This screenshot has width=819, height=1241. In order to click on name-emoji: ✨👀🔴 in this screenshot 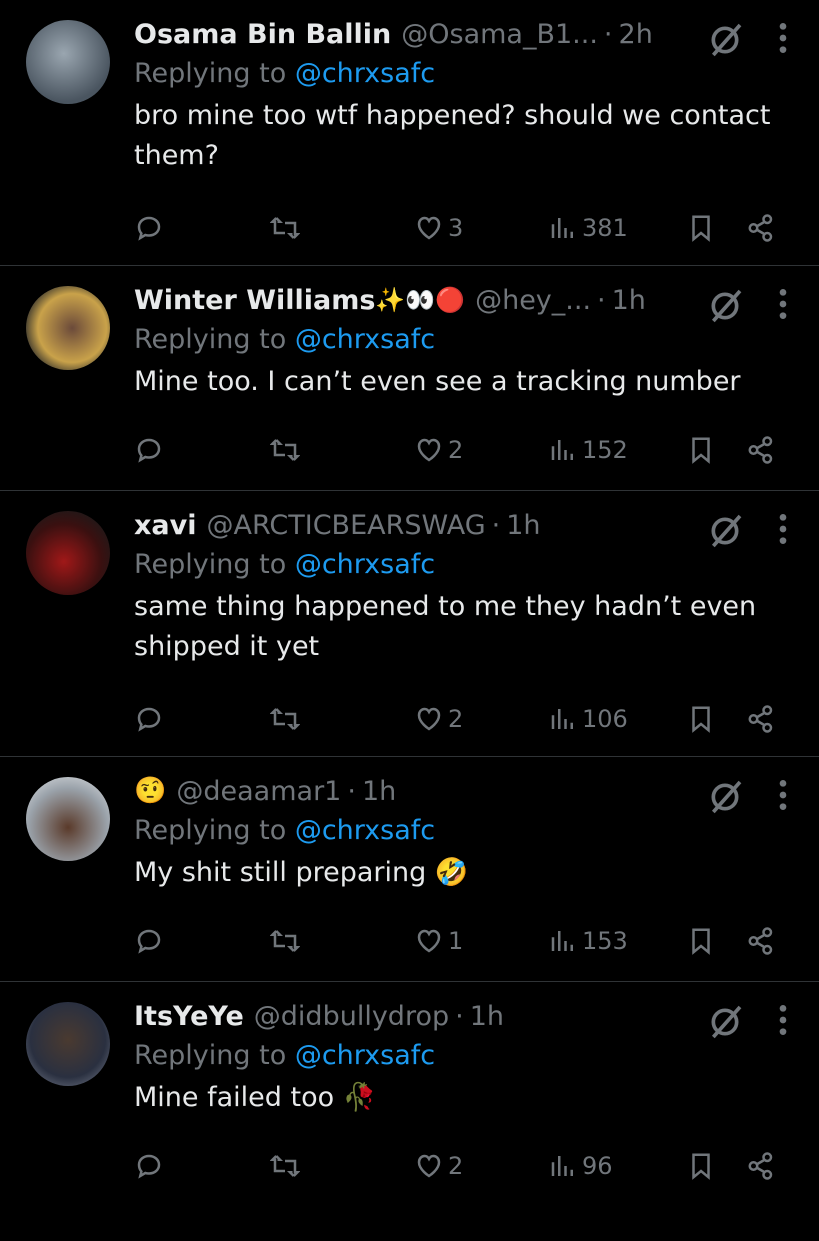, I will do `click(420, 300)`.